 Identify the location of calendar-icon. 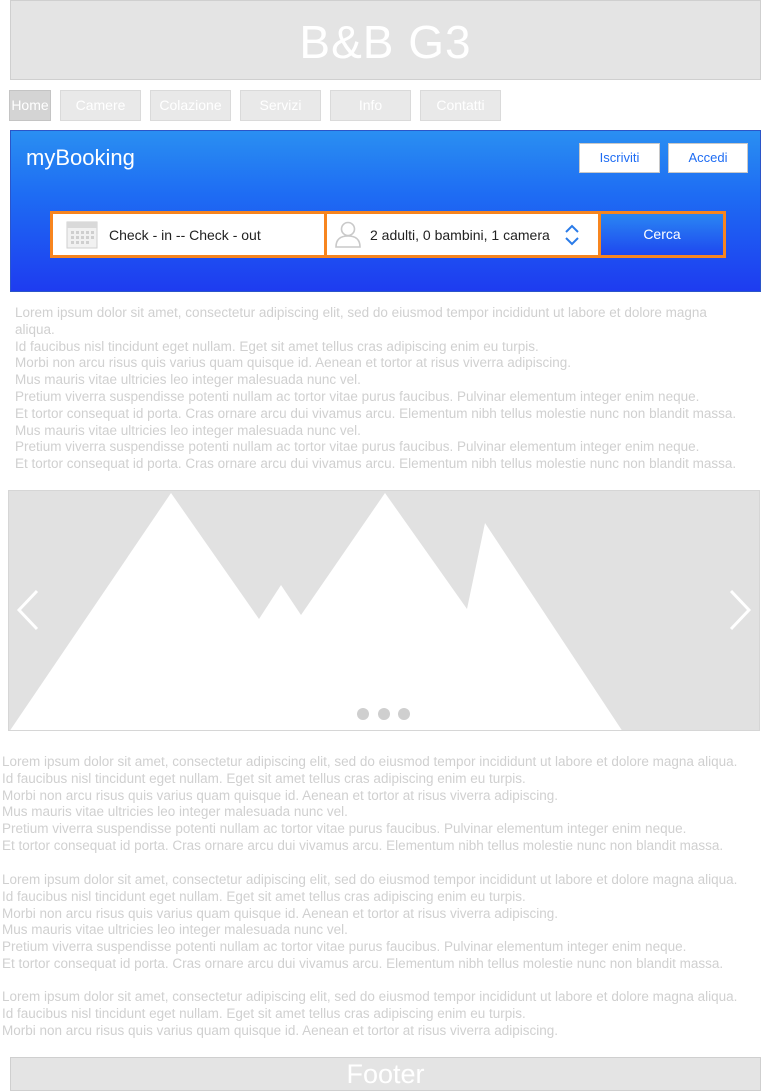
(82, 234).